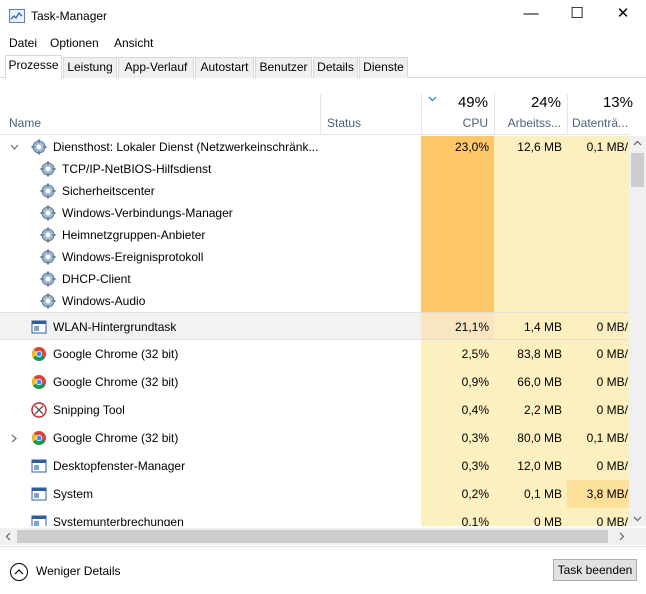 Image resolution: width=646 pixels, height=594 pixels. Describe the element at coordinates (598, 438) in the screenshot. I see `disk-cell: 0,1 MB/` at that location.